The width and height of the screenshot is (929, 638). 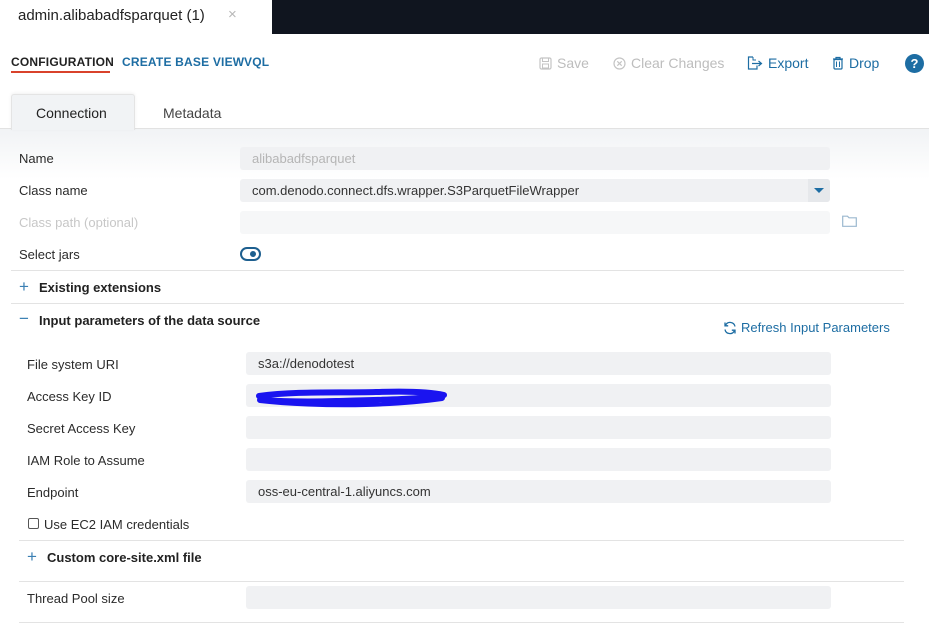 What do you see at coordinates (60, 72) in the screenshot?
I see `nav-active-underline` at bounding box center [60, 72].